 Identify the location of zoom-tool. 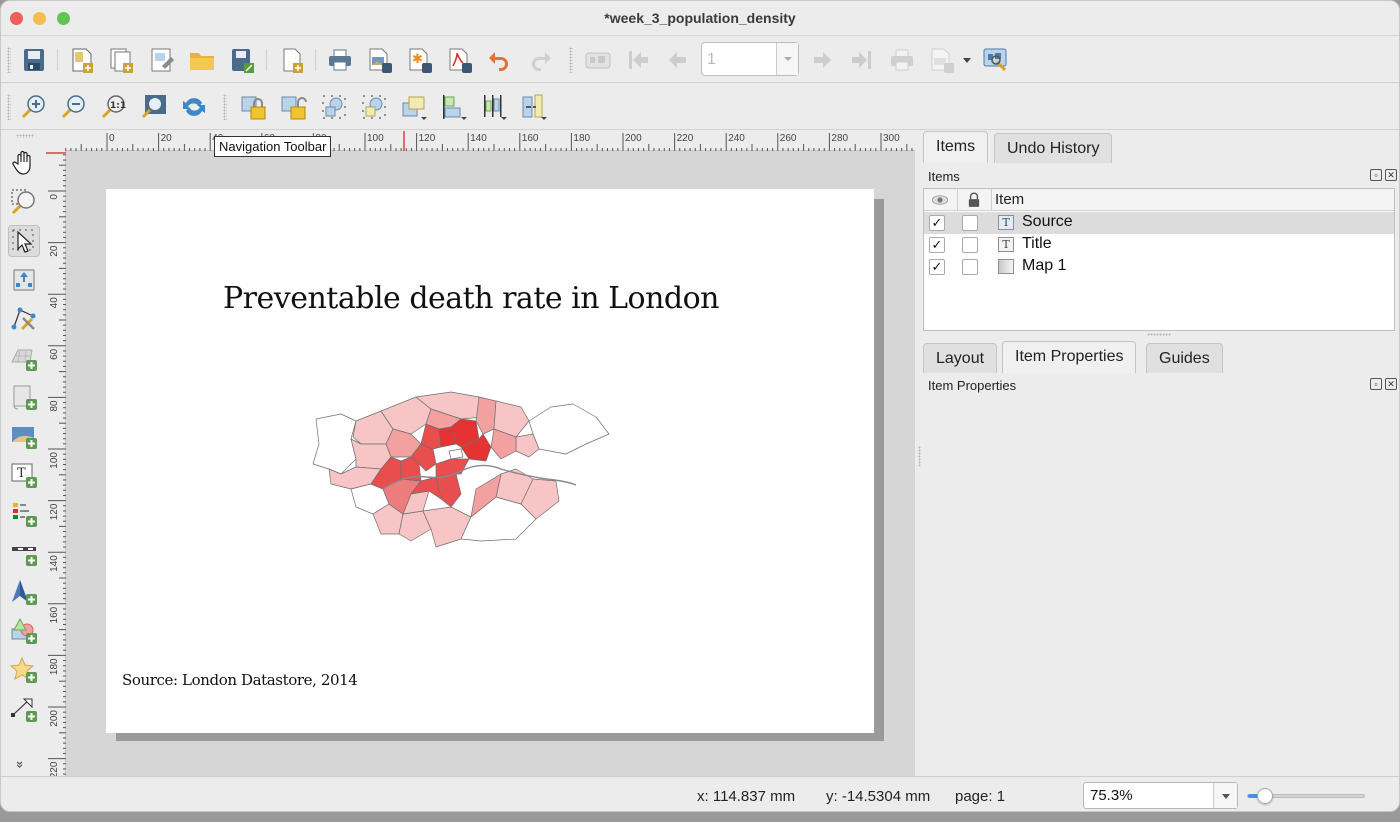
(24, 202).